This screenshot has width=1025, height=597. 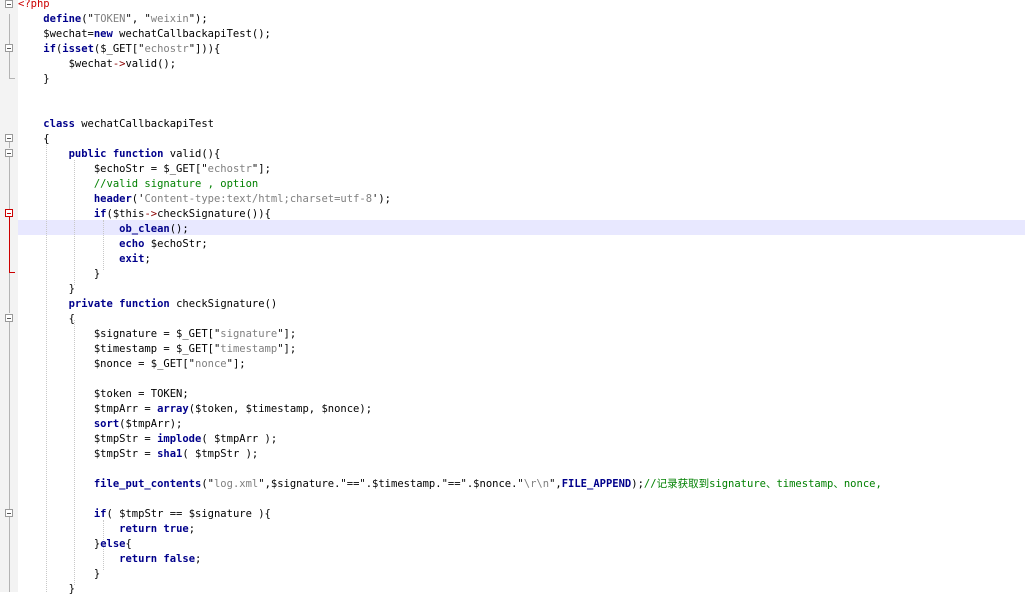 I want to click on code-line: }else{, so click(x=75, y=544).